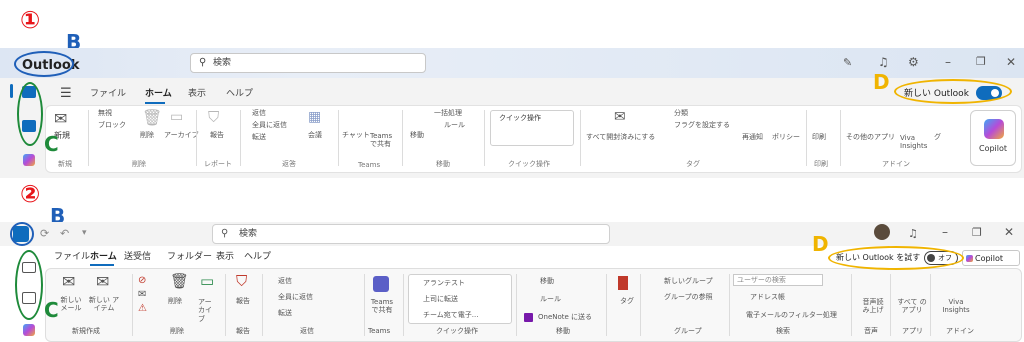  I want to click on block-button: ブロック, so click(112, 125).